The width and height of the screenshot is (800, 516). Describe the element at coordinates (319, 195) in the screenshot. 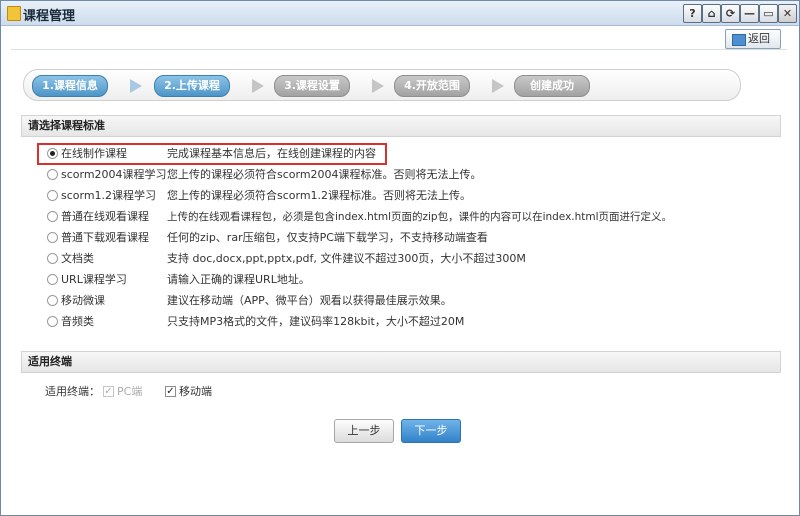

I see `option-description: 您上传的课程必须符合scorm1.2课程标准。否则将无法上传。` at that location.